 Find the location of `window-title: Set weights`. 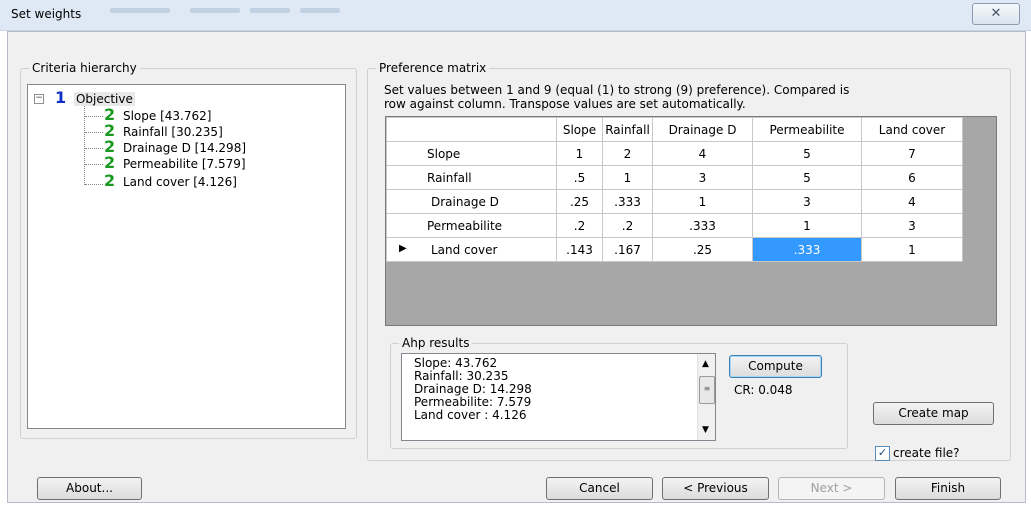

window-title: Set weights is located at coordinates (46, 14).